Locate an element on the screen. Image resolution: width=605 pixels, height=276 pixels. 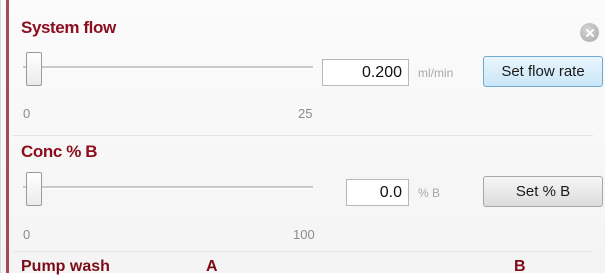
flow-slider-thumb is located at coordinates (34, 69).